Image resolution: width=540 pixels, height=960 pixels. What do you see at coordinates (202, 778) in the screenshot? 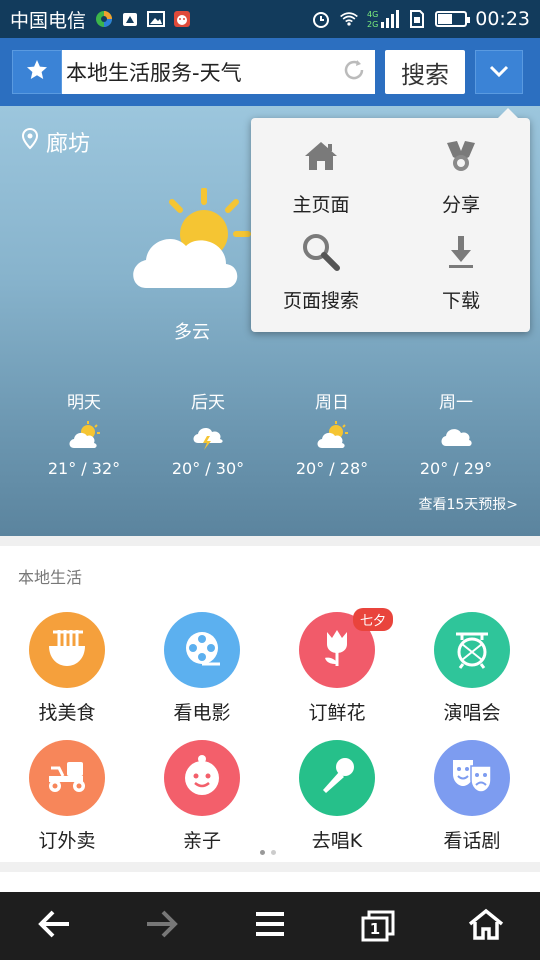
I see `family-circle` at bounding box center [202, 778].